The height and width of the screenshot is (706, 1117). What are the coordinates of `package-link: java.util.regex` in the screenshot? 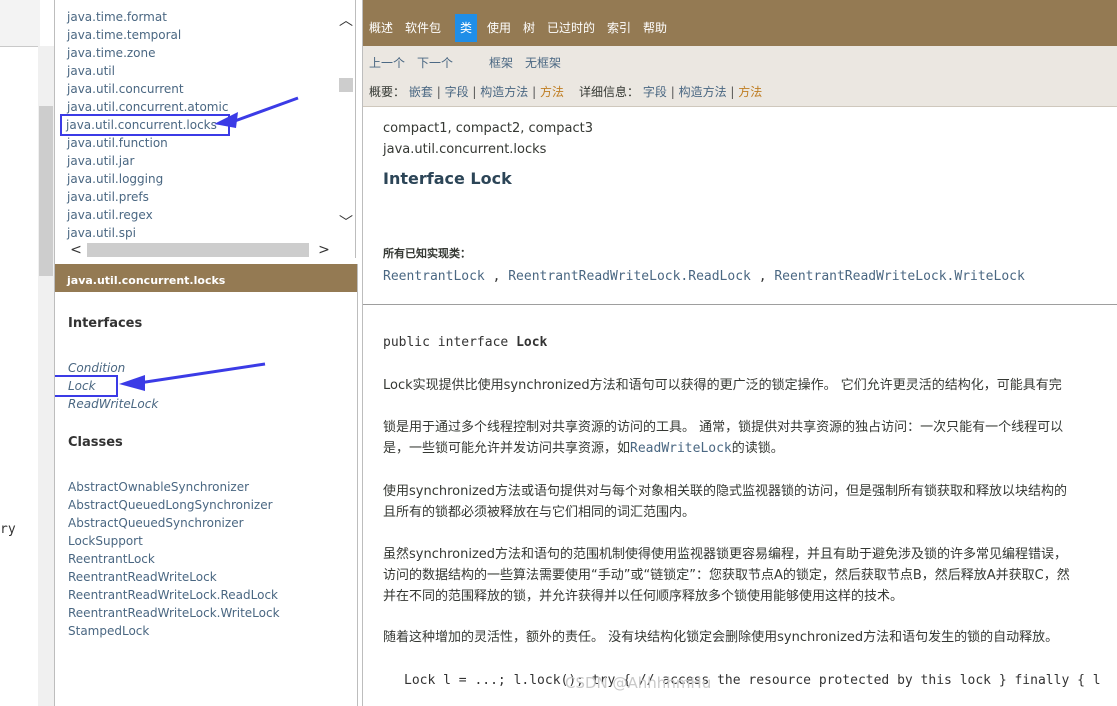 It's located at (147, 215).